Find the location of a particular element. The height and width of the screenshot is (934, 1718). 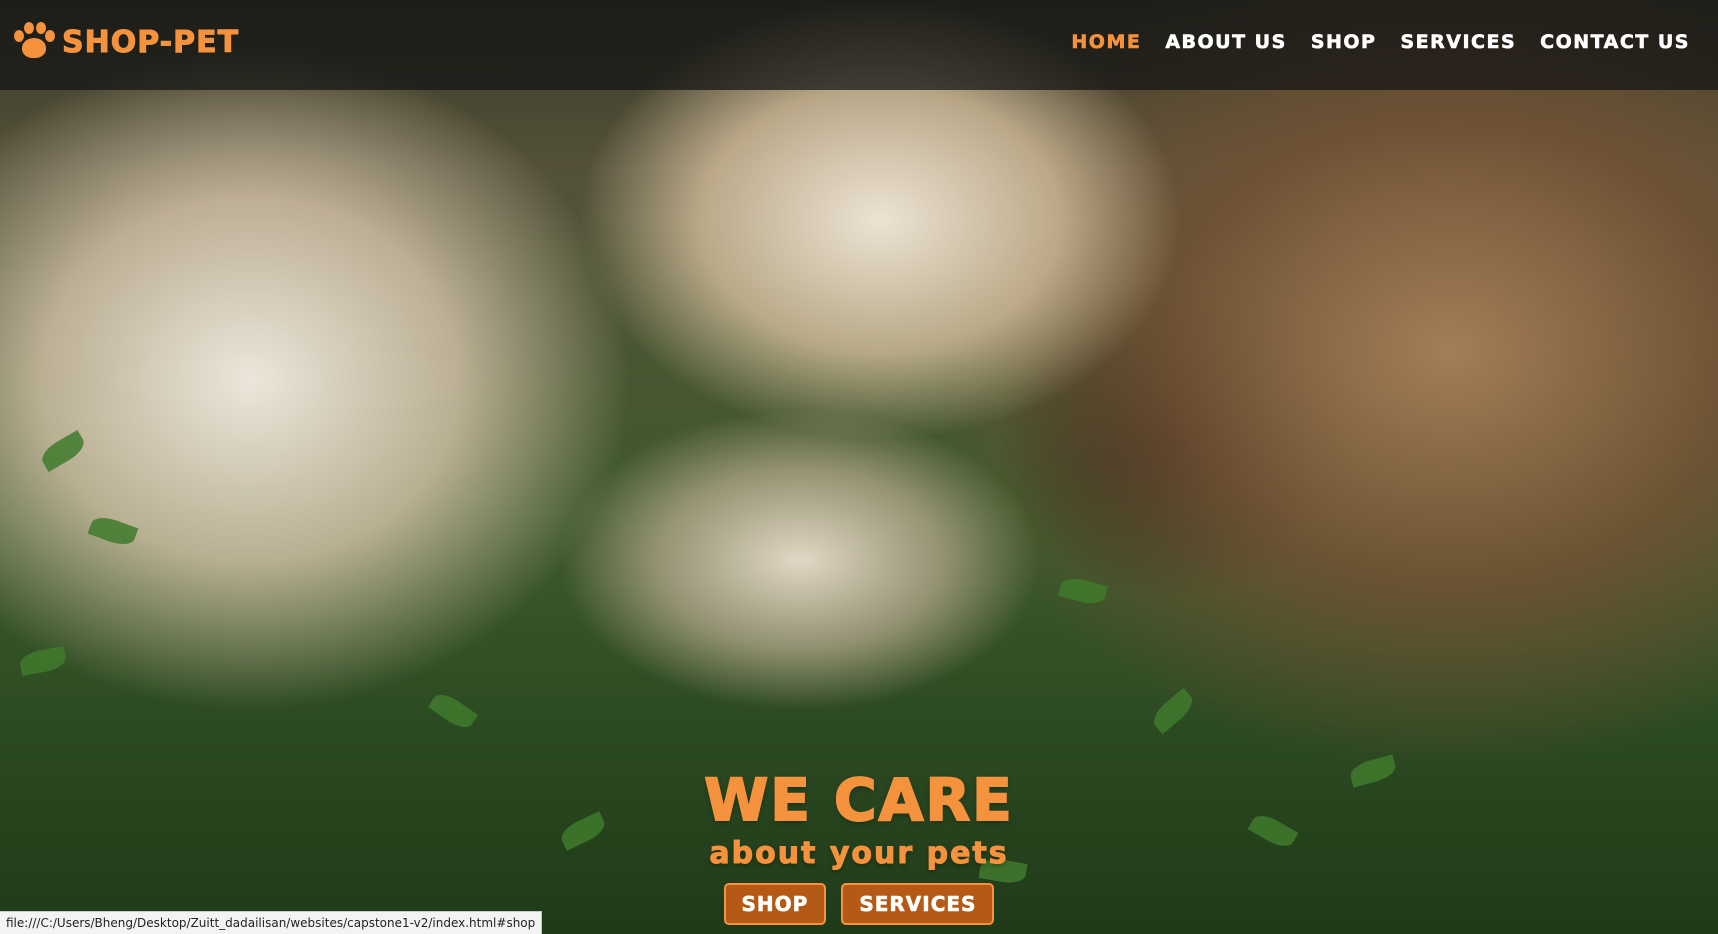

hero-subtitle: about your pets is located at coordinates (859, 854).